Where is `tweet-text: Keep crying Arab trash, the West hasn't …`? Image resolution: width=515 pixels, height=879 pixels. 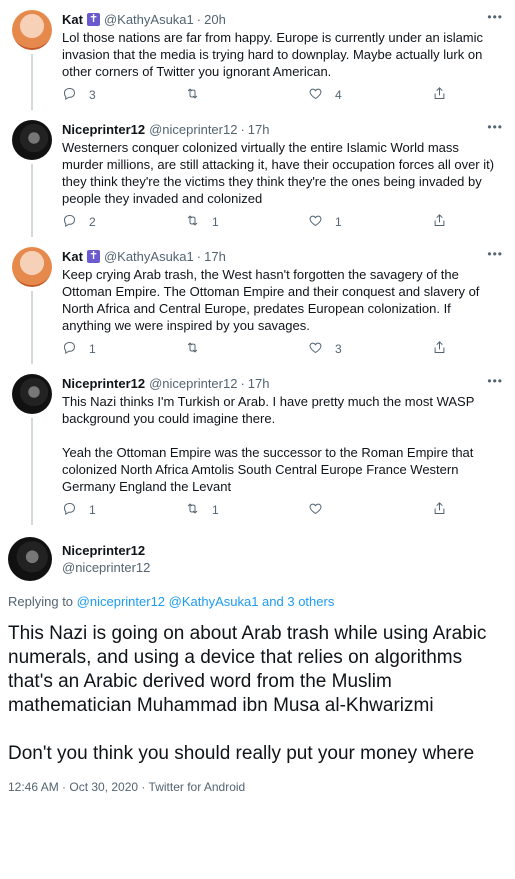 tweet-text: Keep crying Arab trash, the West hasn't … is located at coordinates (282, 300).